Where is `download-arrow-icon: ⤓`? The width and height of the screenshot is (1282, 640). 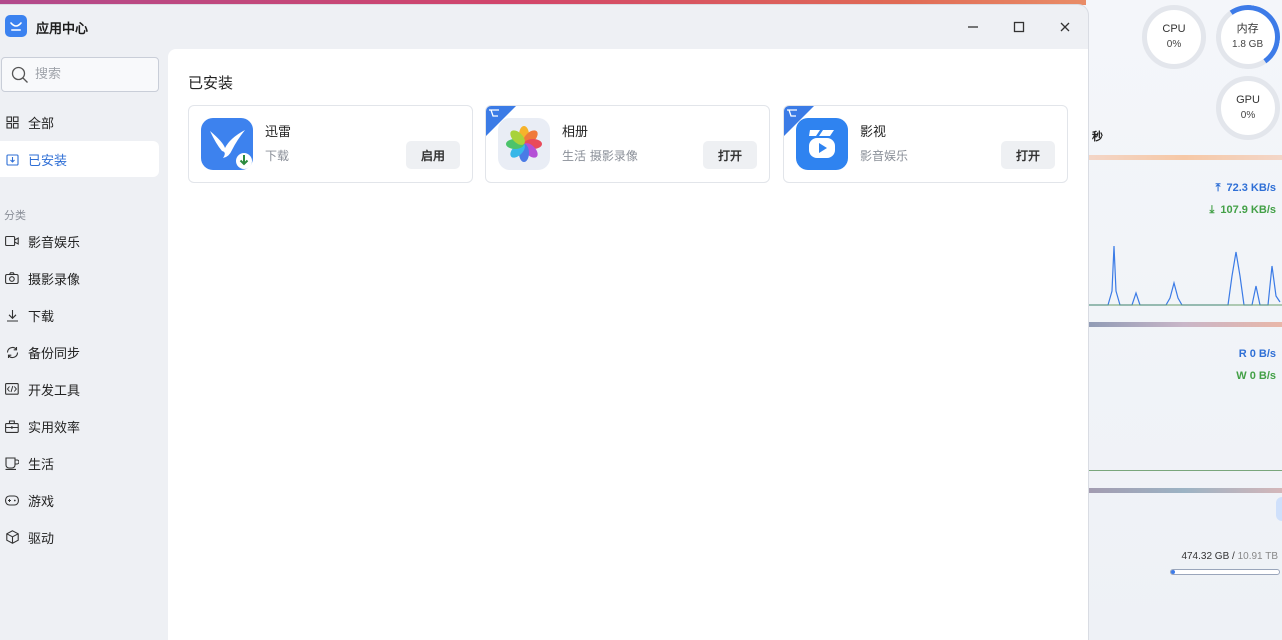 download-arrow-icon: ⤓ is located at coordinates (1212, 210).